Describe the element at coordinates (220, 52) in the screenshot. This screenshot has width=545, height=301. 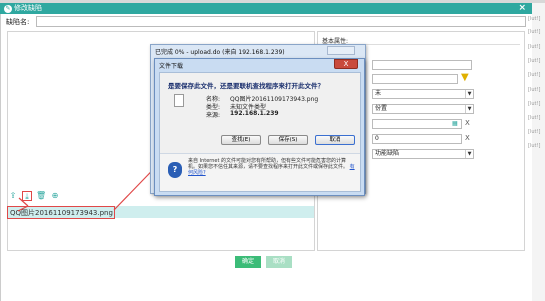
I see `progress-window-title: 已完成 0% - upload.do (来自 192.168.1.239)` at that location.